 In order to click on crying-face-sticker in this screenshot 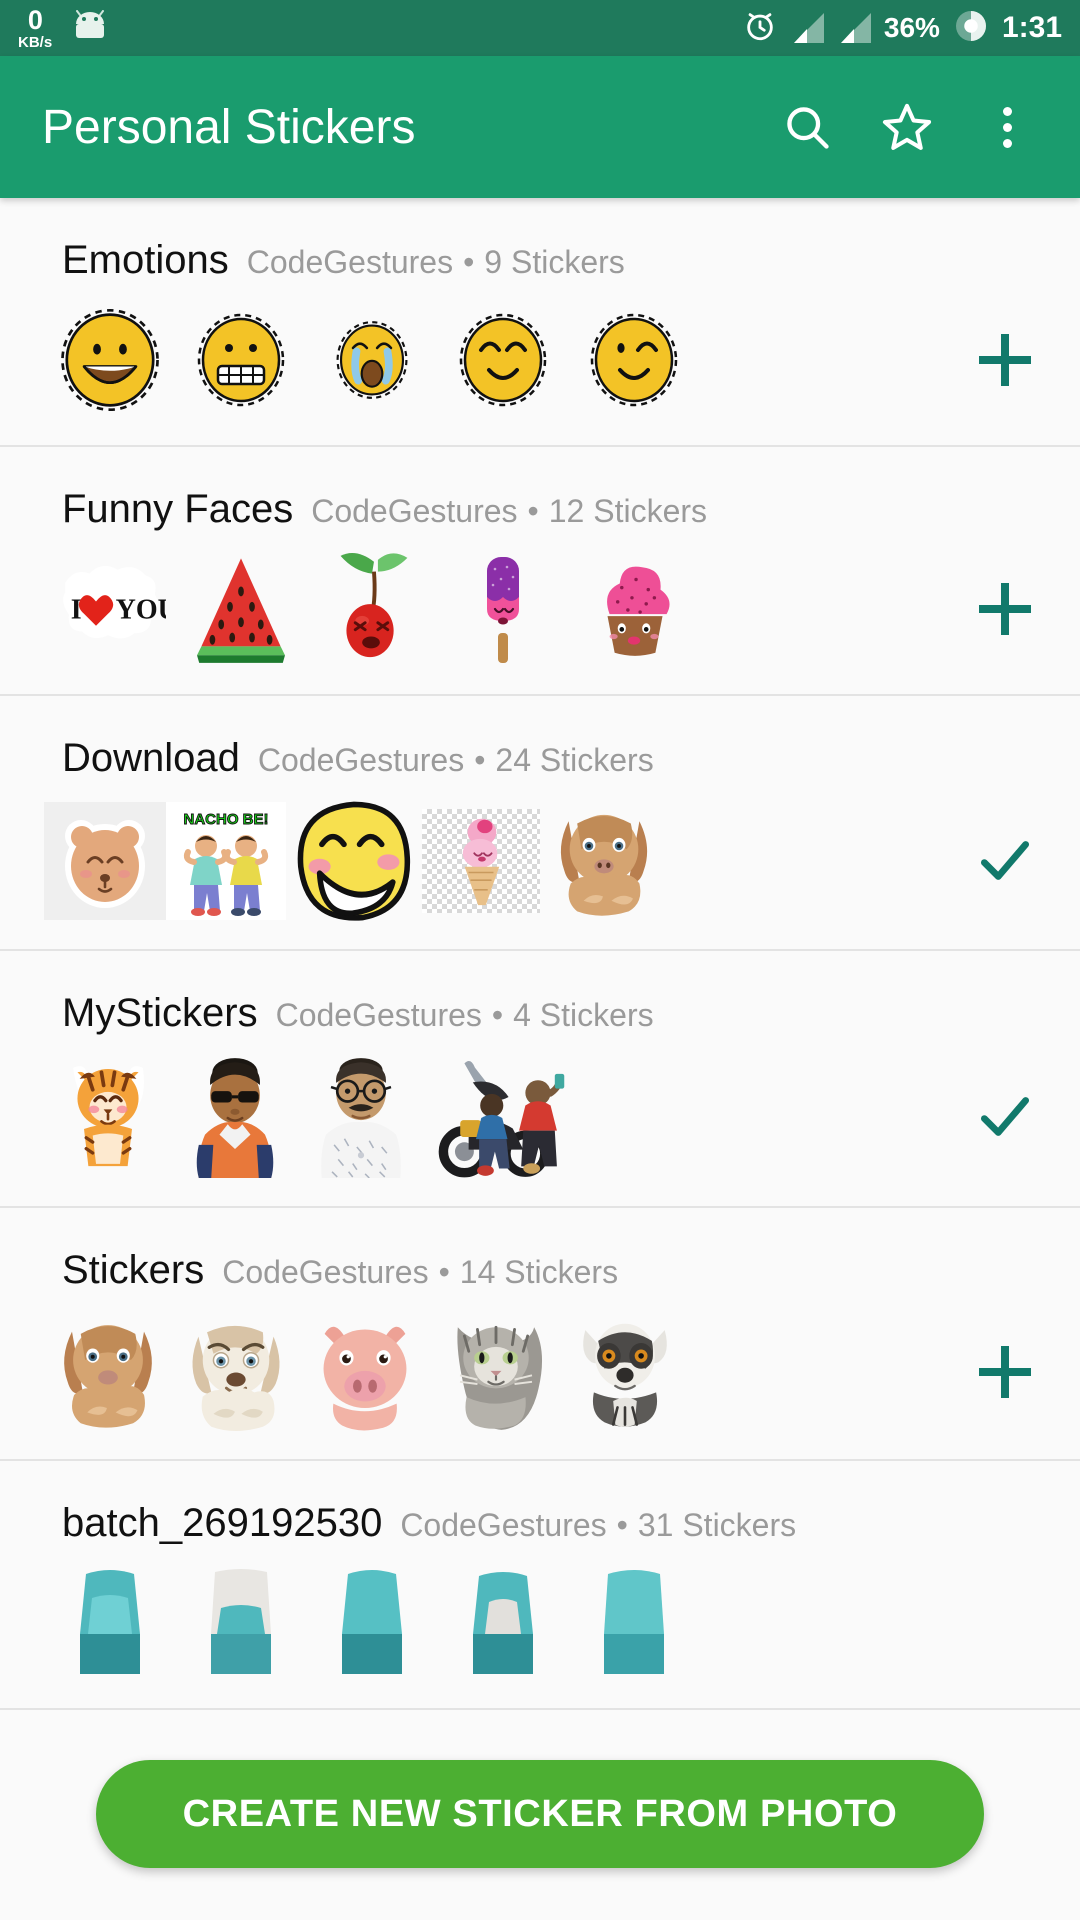, I will do `click(371, 360)`.